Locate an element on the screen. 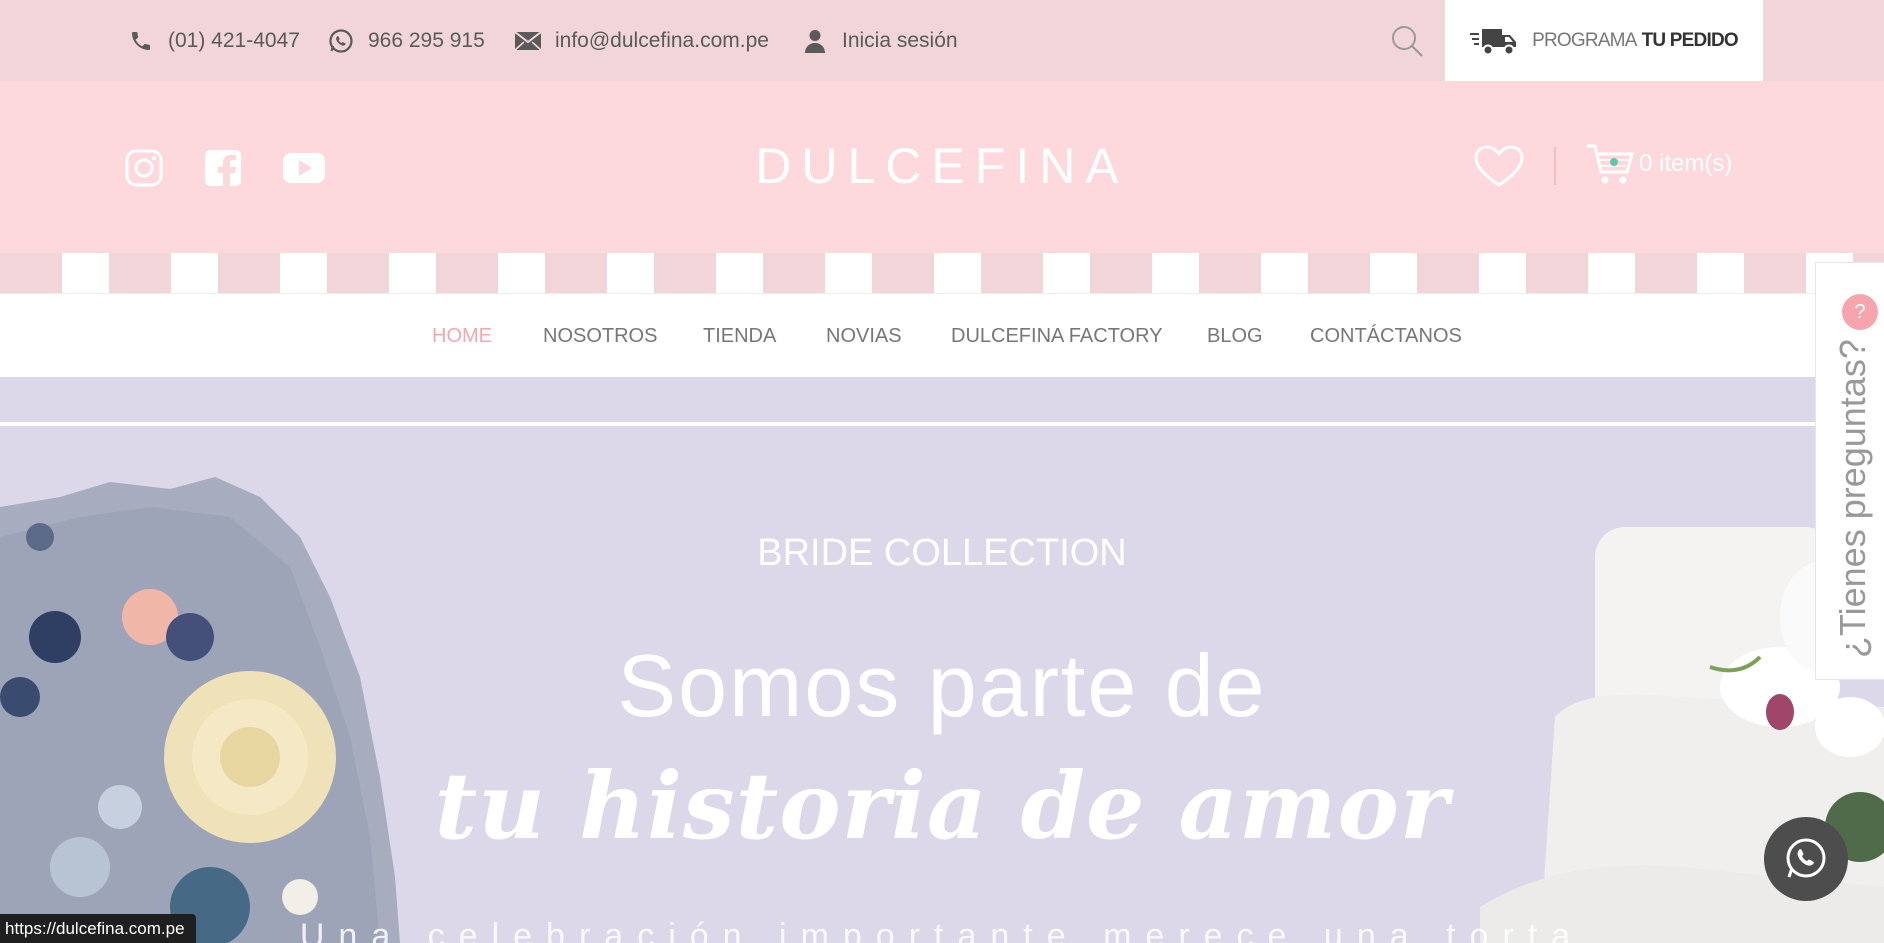 Image resolution: width=1884 pixels, height=943 pixels. faq-label: ¿Tienes preguntas? is located at coordinates (1852, 498).